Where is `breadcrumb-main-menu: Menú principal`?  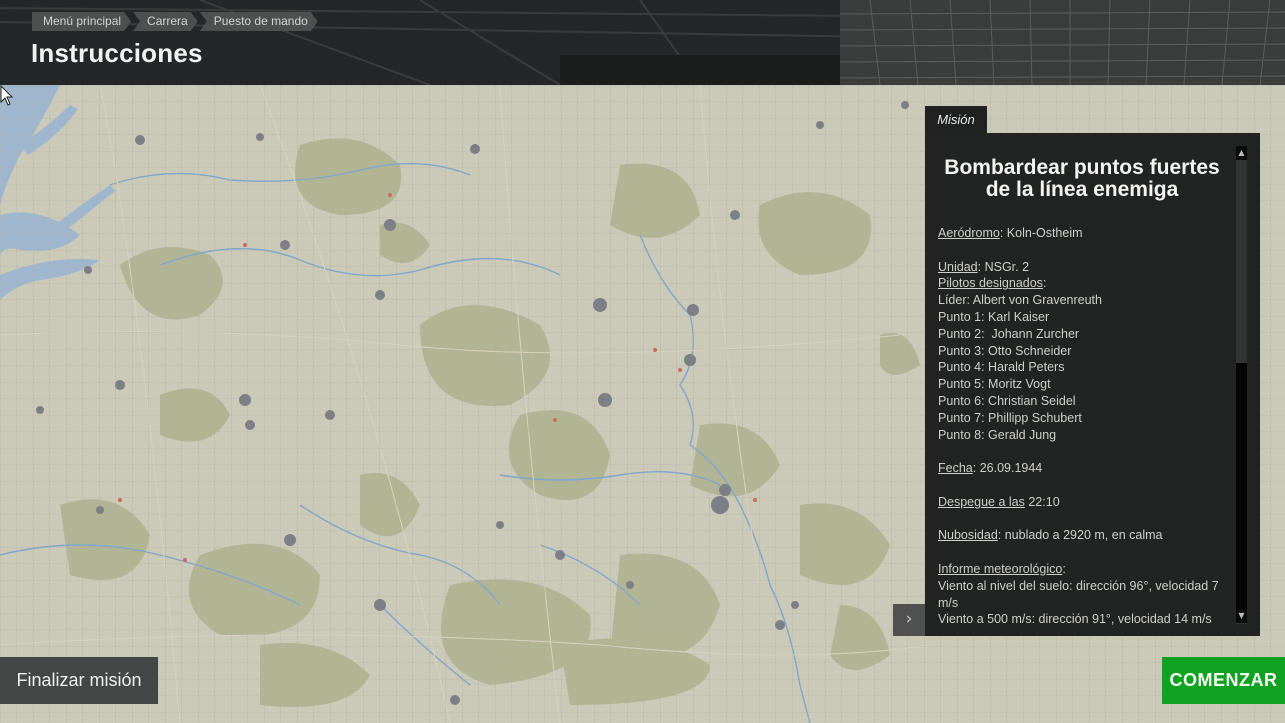
breadcrumb-main-menu: Menú principal is located at coordinates (81, 21).